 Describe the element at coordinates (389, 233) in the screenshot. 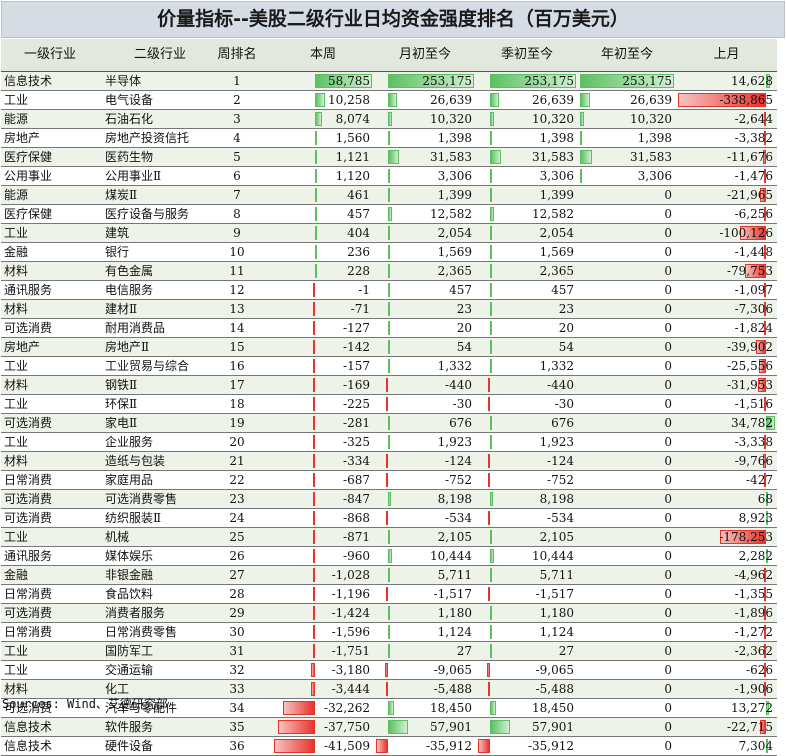

I see `table-row: 工业 建筑 9 404 2,054 2,054 0 -100,126` at that location.